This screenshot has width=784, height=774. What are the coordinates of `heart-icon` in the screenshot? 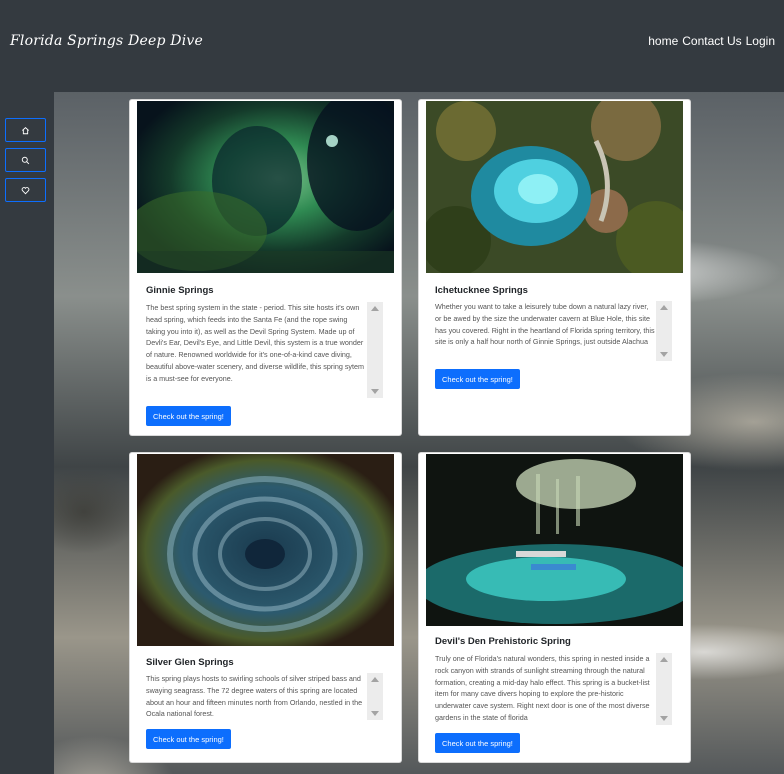 It's located at (25, 190).